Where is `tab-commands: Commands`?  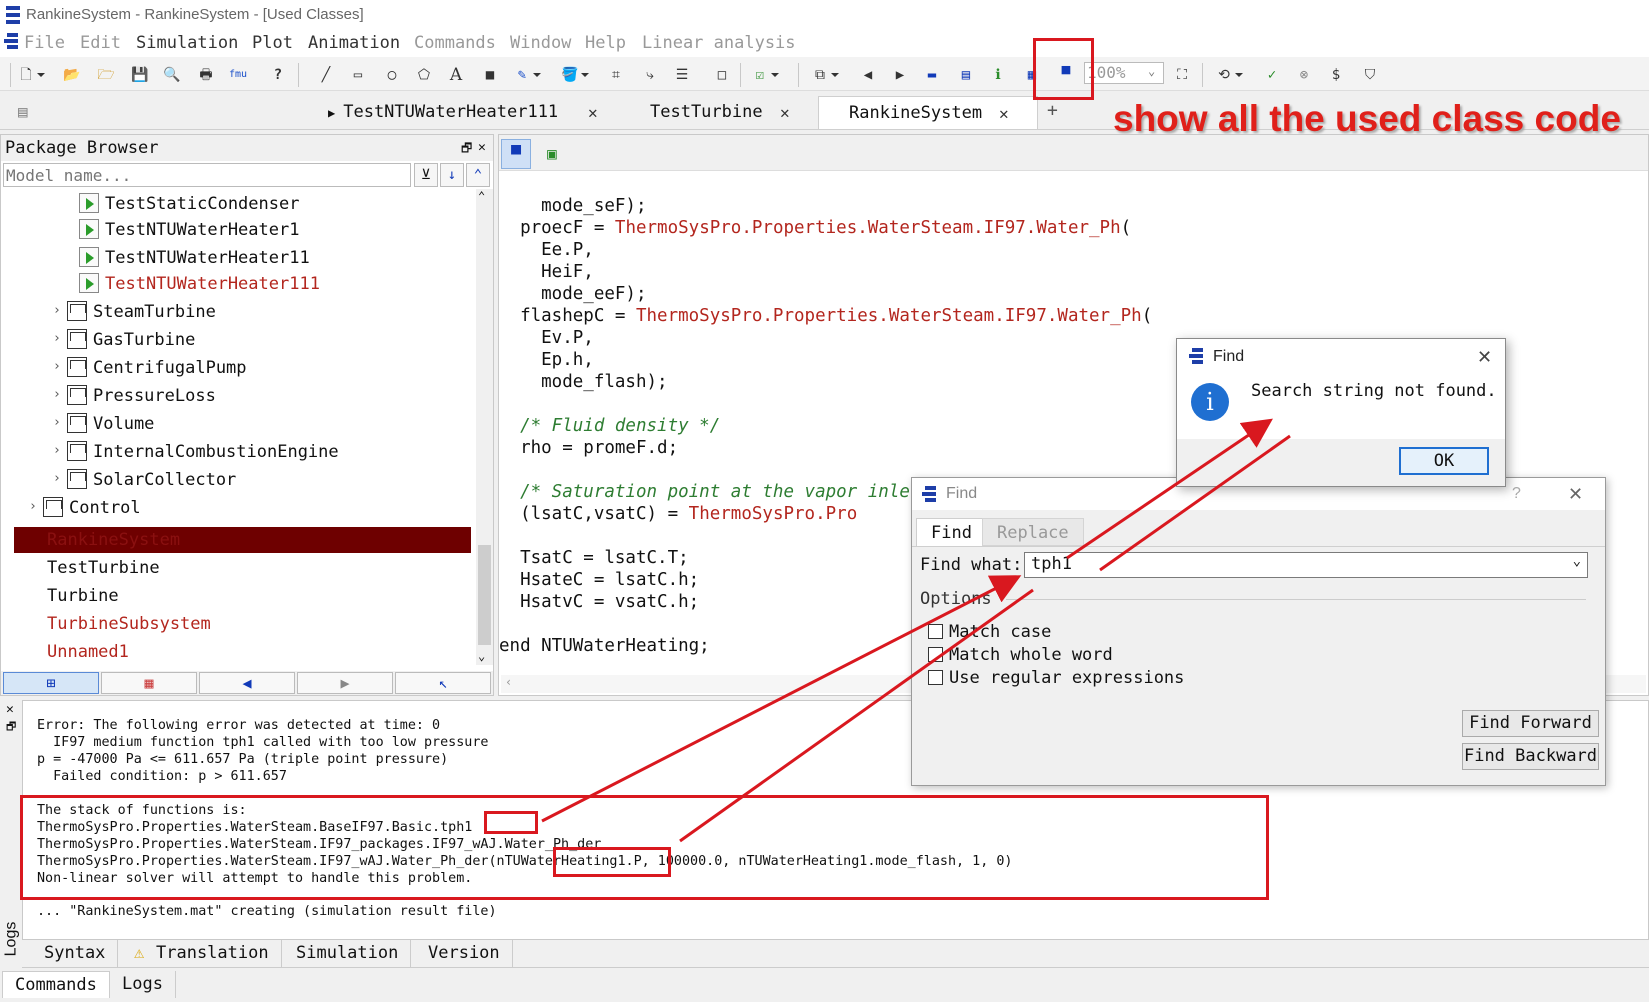
tab-commands: Commands is located at coordinates (56, 984).